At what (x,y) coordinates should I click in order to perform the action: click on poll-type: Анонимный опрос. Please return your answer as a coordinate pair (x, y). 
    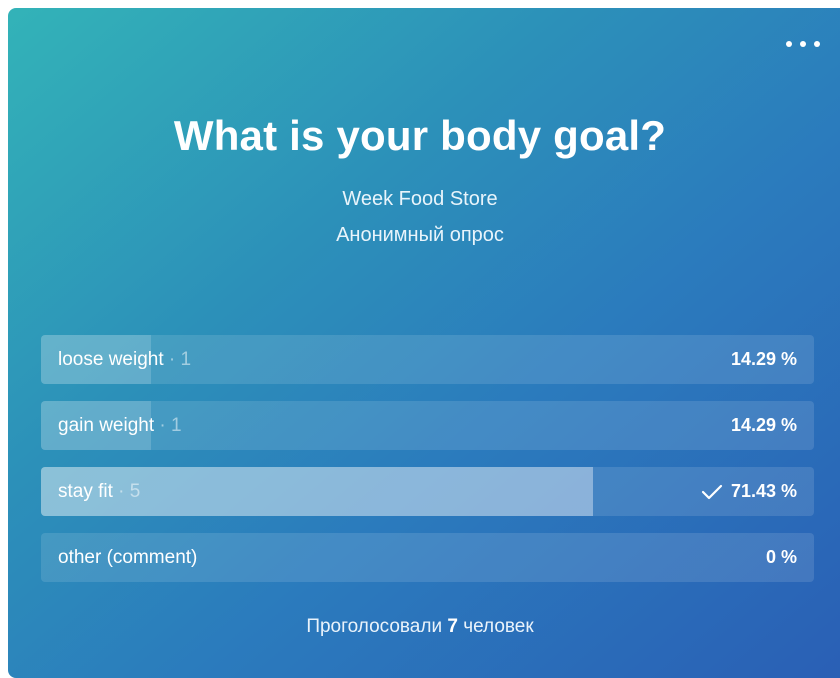
    Looking at the image, I should click on (420, 235).